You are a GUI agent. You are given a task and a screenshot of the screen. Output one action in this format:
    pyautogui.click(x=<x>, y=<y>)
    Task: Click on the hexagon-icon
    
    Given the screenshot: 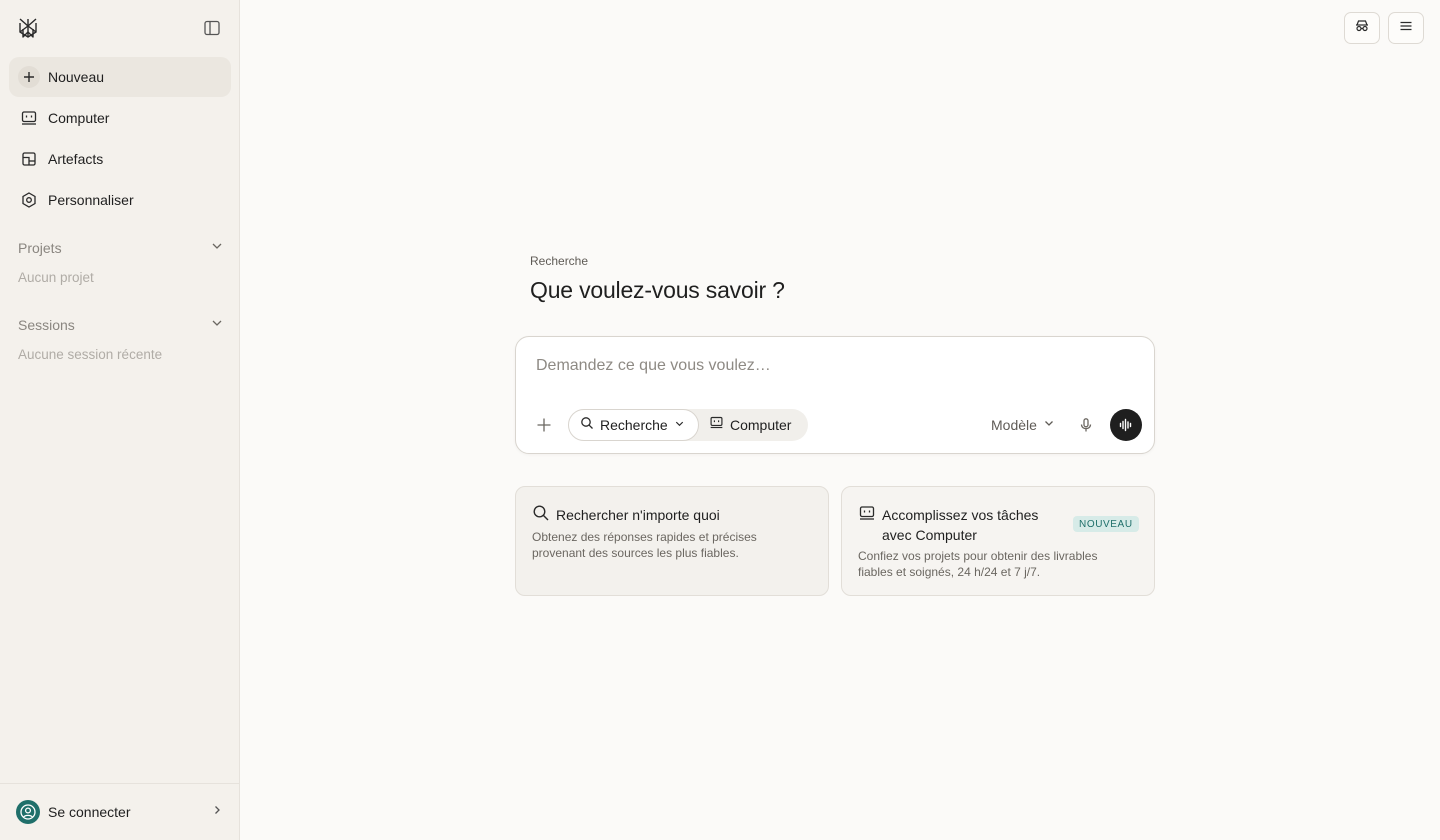 What is the action you would take?
    pyautogui.click(x=29, y=200)
    